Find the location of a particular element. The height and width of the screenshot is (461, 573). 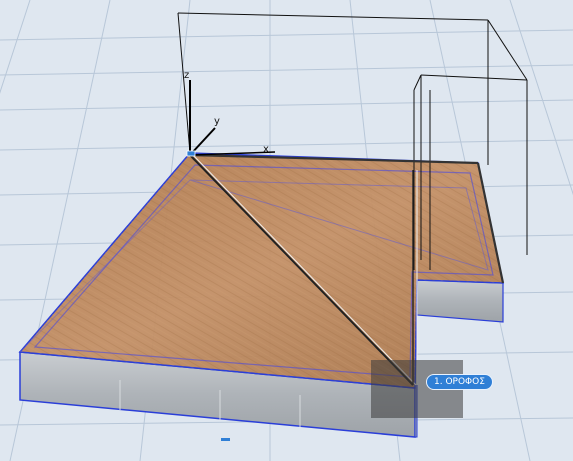

story-label-tag: 1. ΟΡΟΦΟΣ is located at coordinates (459, 382).